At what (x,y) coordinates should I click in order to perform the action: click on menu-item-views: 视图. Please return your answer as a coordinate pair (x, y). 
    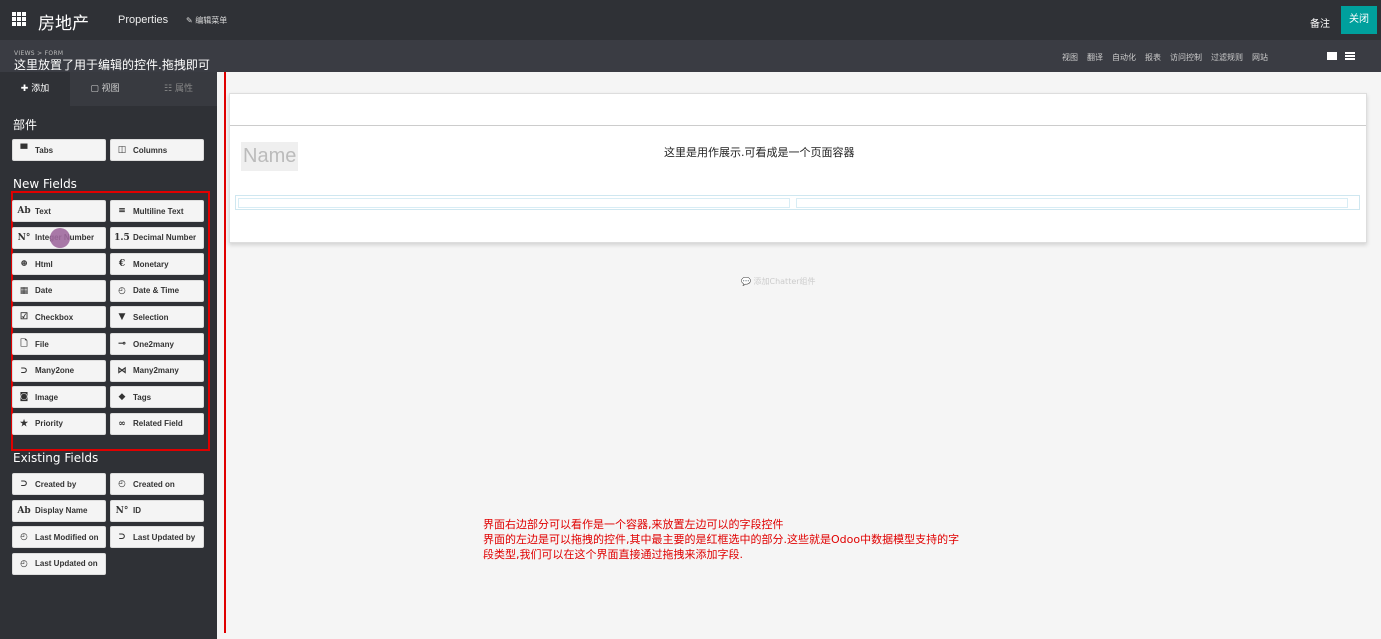
    Looking at the image, I should click on (1070, 57).